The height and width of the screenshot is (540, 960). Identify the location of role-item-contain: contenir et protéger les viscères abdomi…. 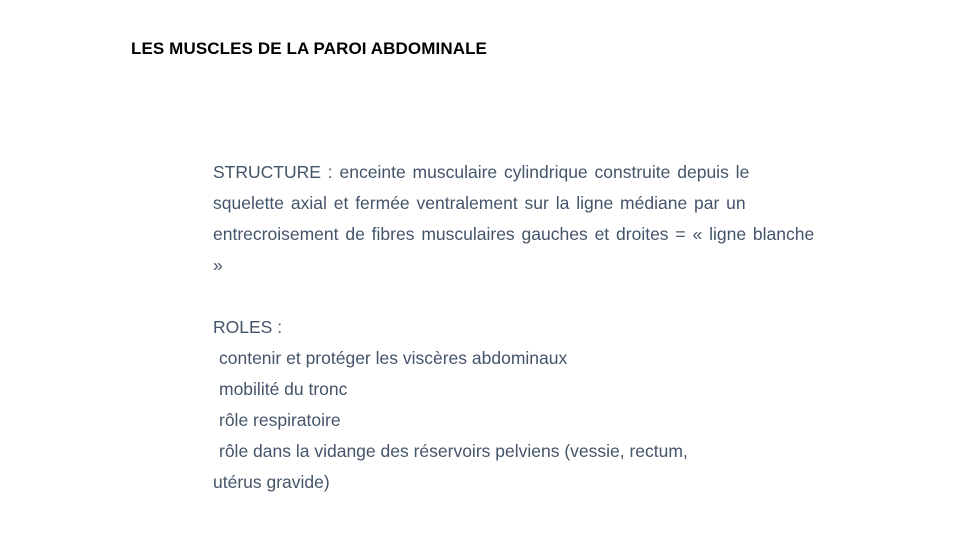
(393, 358).